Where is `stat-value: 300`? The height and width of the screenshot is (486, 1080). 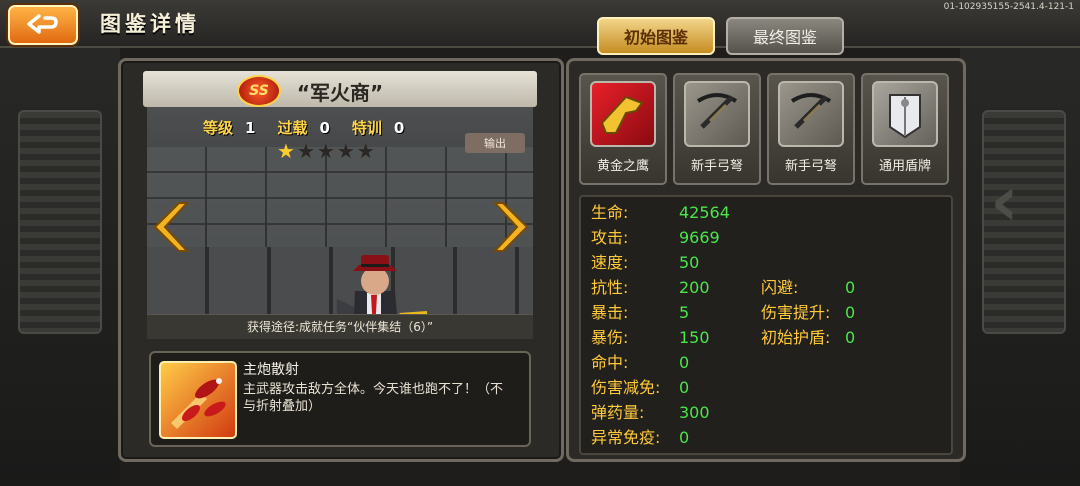
stat-value: 300 is located at coordinates (694, 412).